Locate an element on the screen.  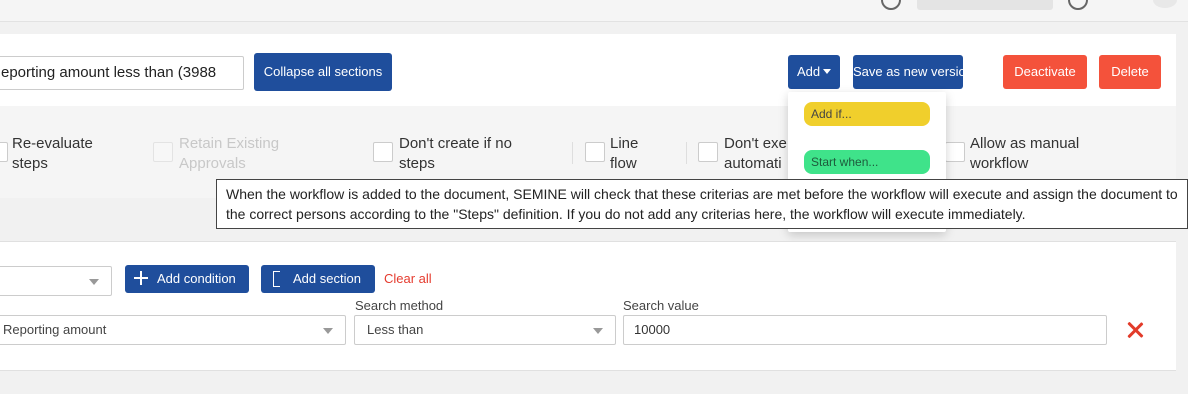
condition-field-select: Reporting amount is located at coordinates (173, 330).